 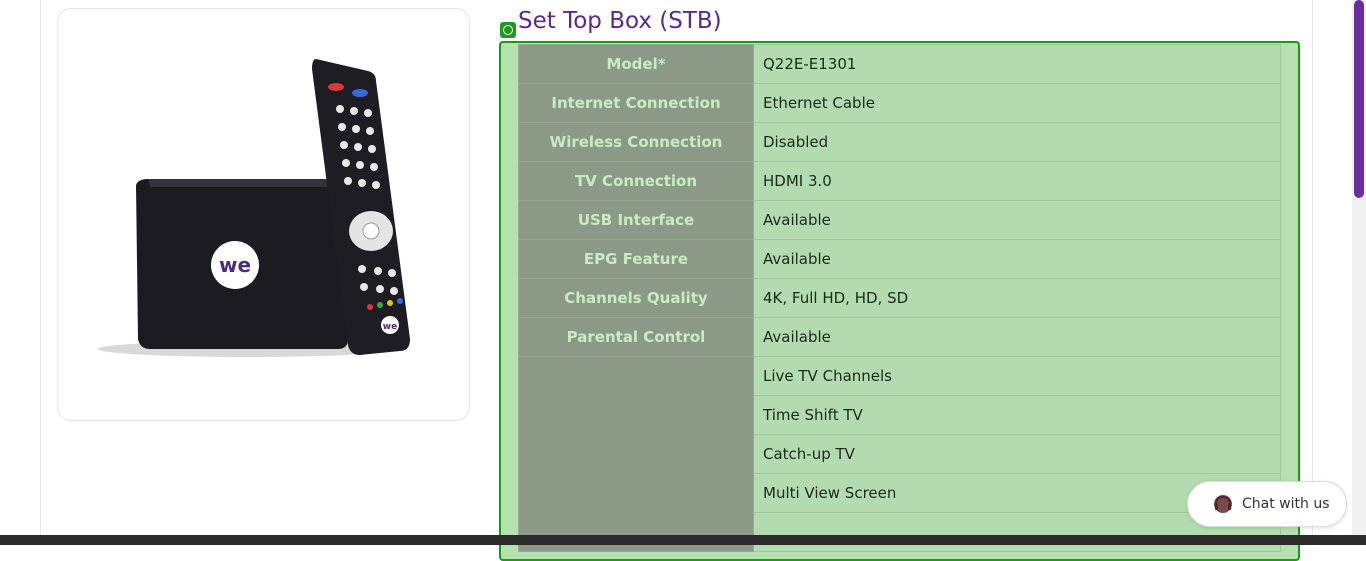 I want to click on chat-with-us-button: Chat with us, so click(x=1267, y=504).